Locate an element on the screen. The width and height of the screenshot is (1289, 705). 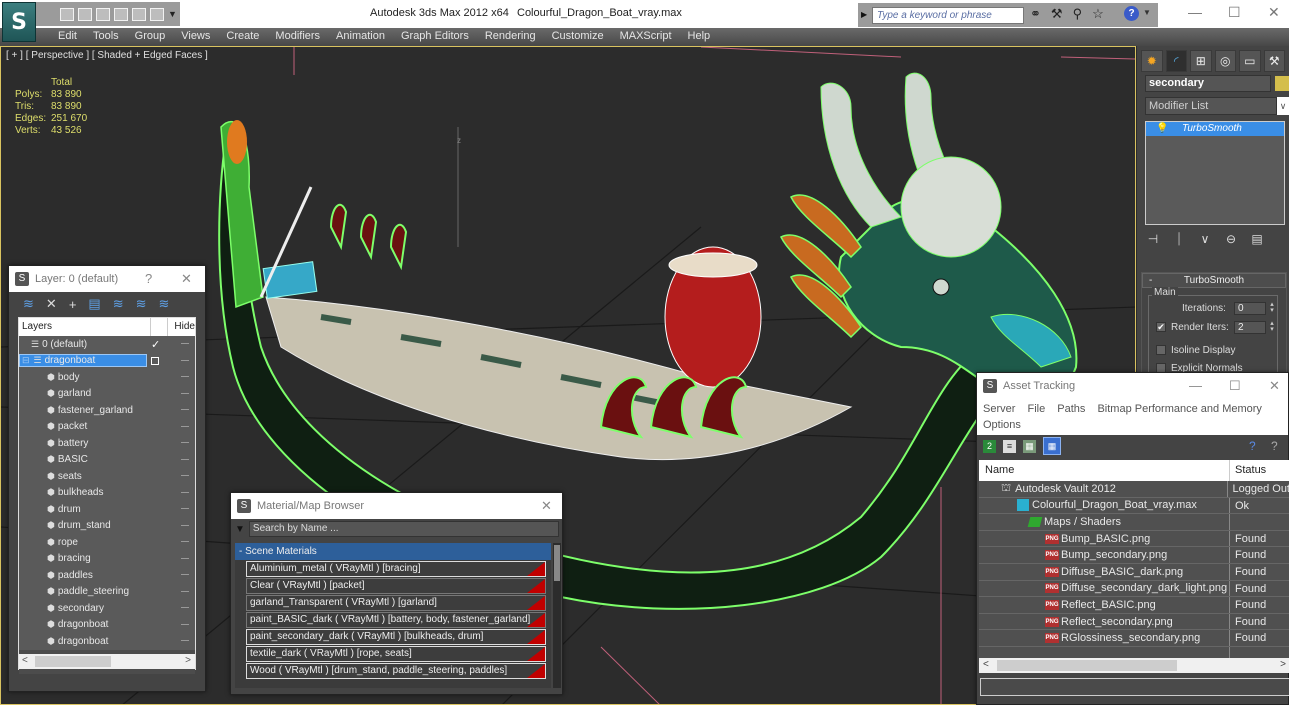
help-button: ? is located at coordinates (148, 278).